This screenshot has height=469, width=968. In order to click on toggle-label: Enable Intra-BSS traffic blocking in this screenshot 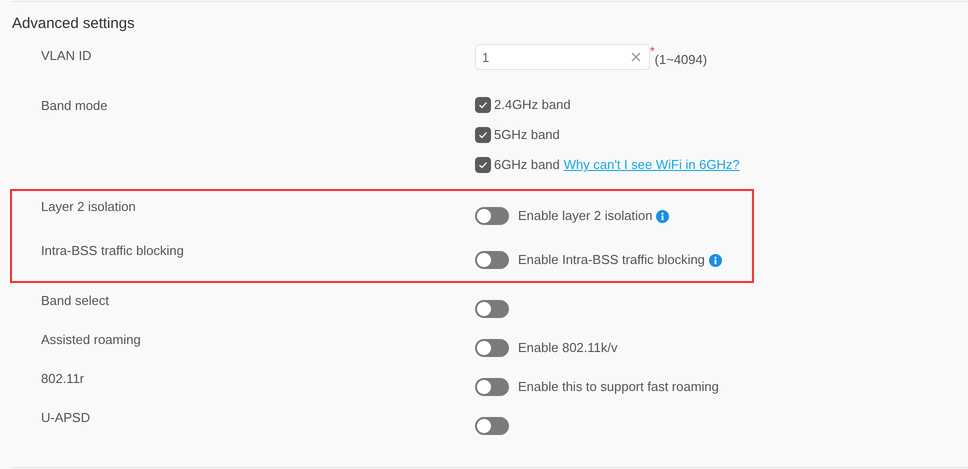, I will do `click(611, 260)`.